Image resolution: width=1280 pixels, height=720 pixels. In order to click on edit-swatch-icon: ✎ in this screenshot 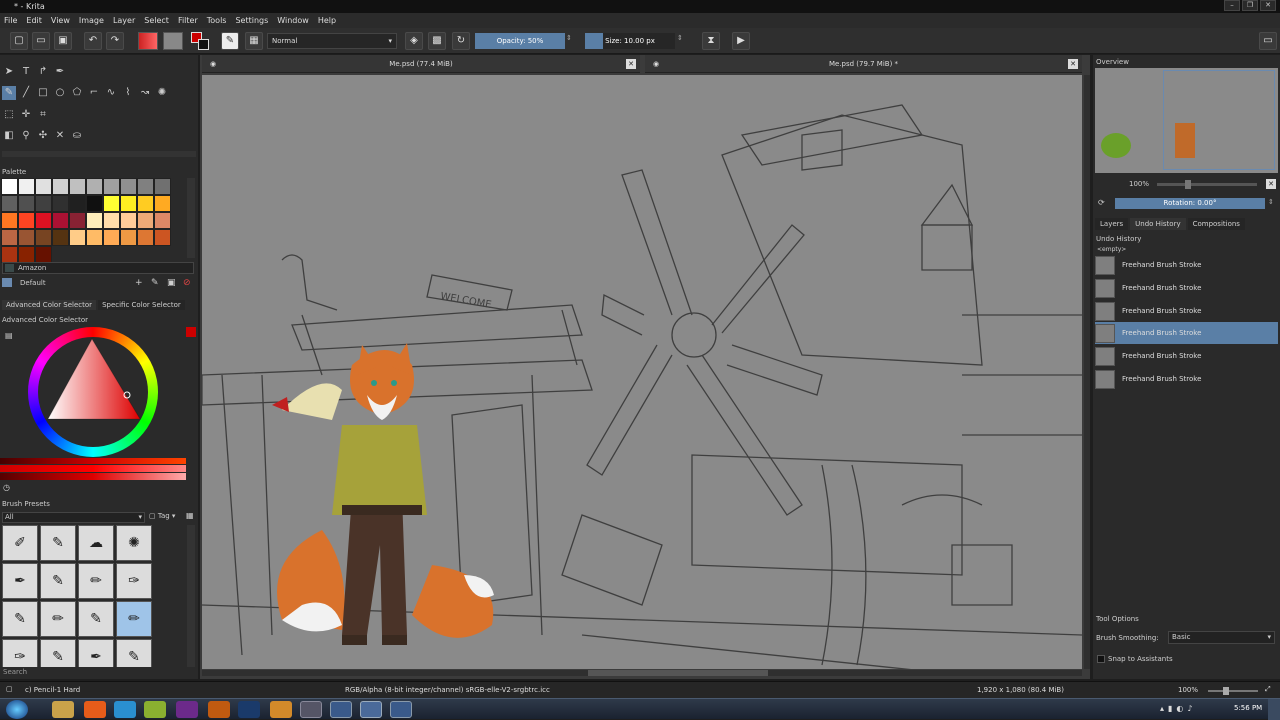, I will do `click(155, 283)`.